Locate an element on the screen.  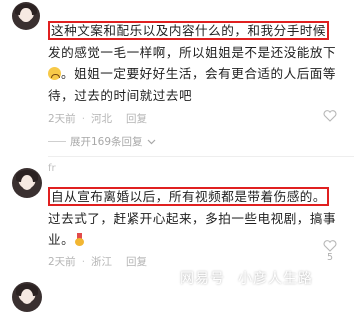
medal-emoji-icon is located at coordinates (79, 239).